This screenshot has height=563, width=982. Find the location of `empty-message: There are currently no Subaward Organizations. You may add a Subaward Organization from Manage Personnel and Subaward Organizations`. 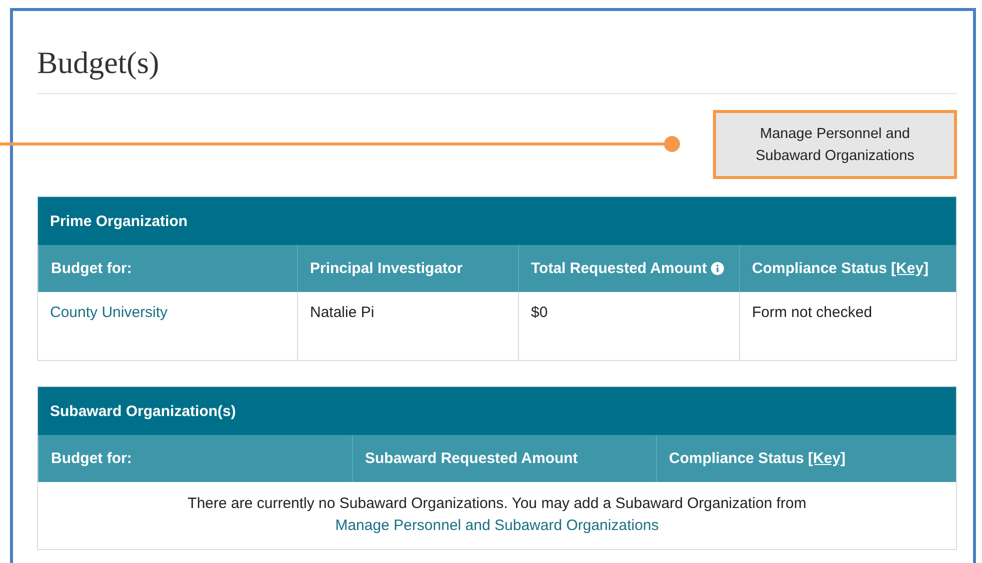

empty-message: There are currently no Subaward Organizations. You may add a Subaward Organization from Manage Personnel and Subaward Organizations is located at coordinates (497, 515).